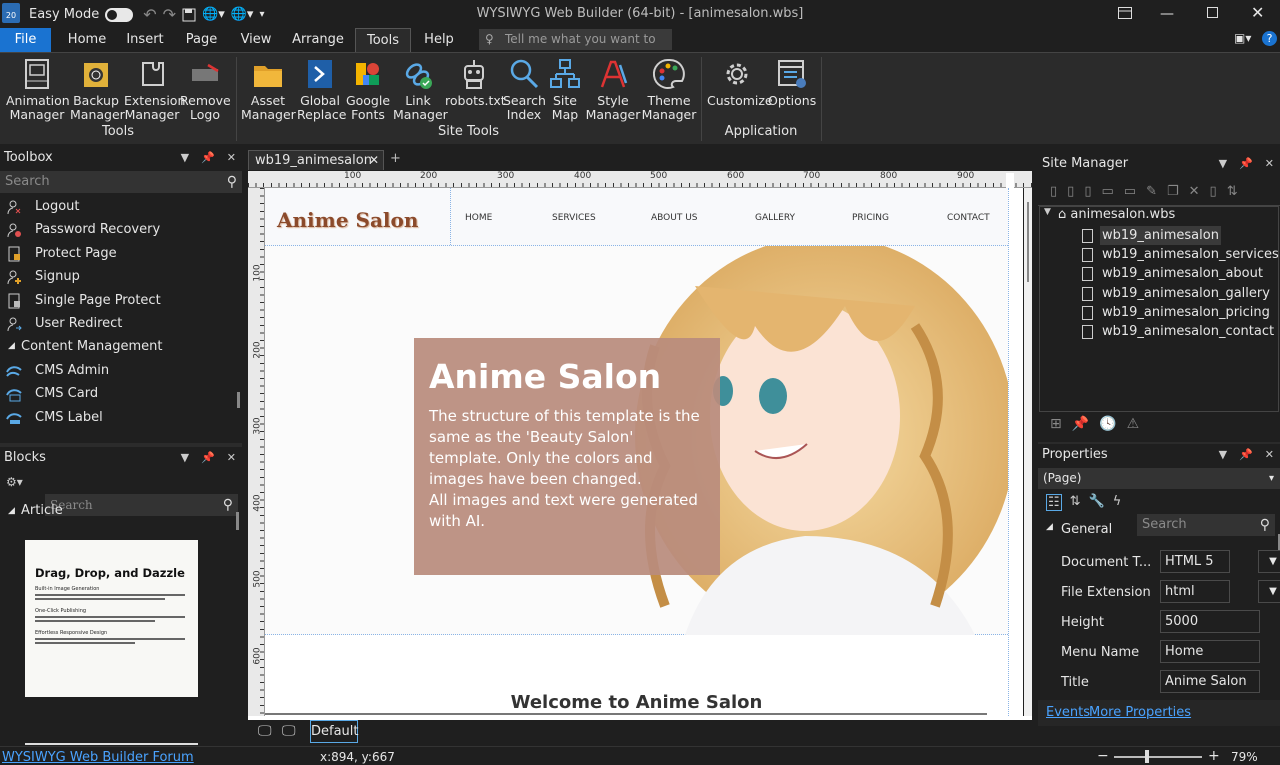 The width and height of the screenshot is (1280, 765). What do you see at coordinates (289, 731) in the screenshot?
I see `breakpoint-edit-icon: 🖵` at bounding box center [289, 731].